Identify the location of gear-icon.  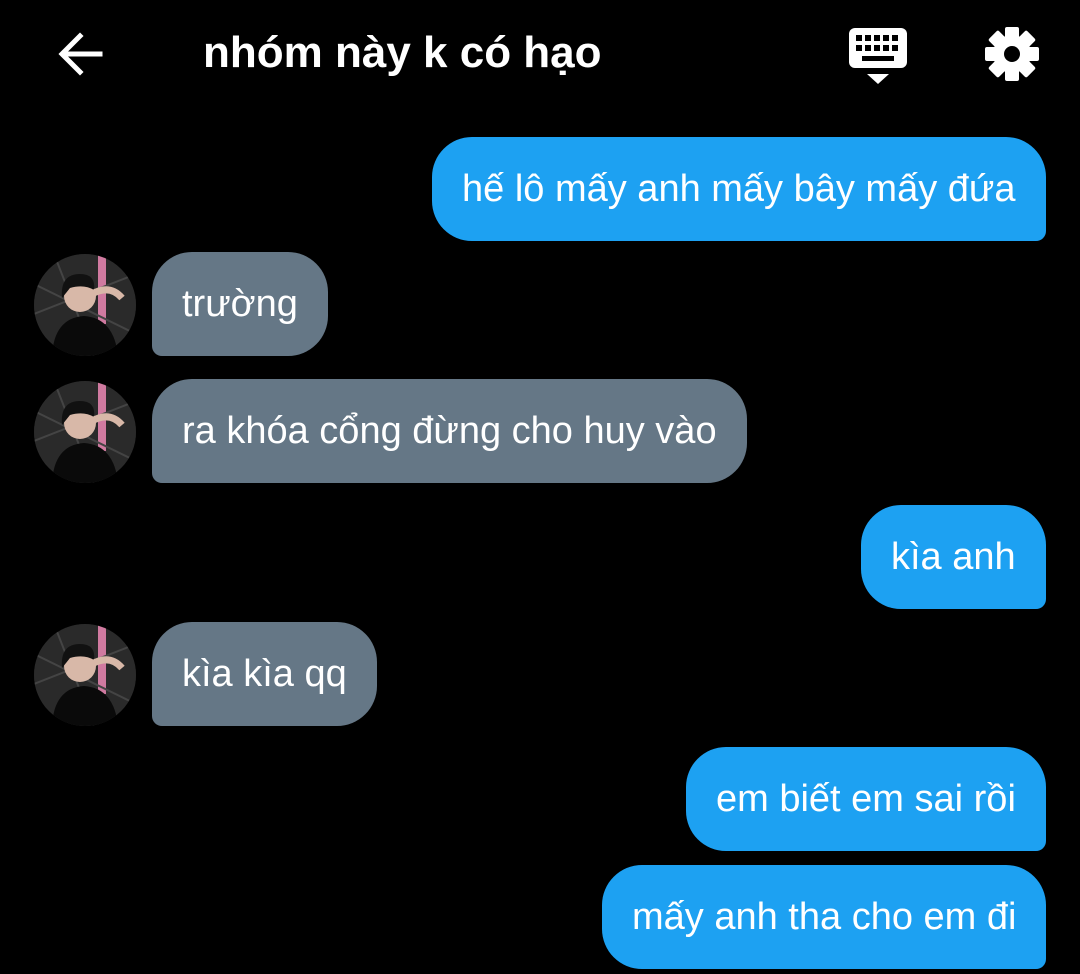
(1012, 54).